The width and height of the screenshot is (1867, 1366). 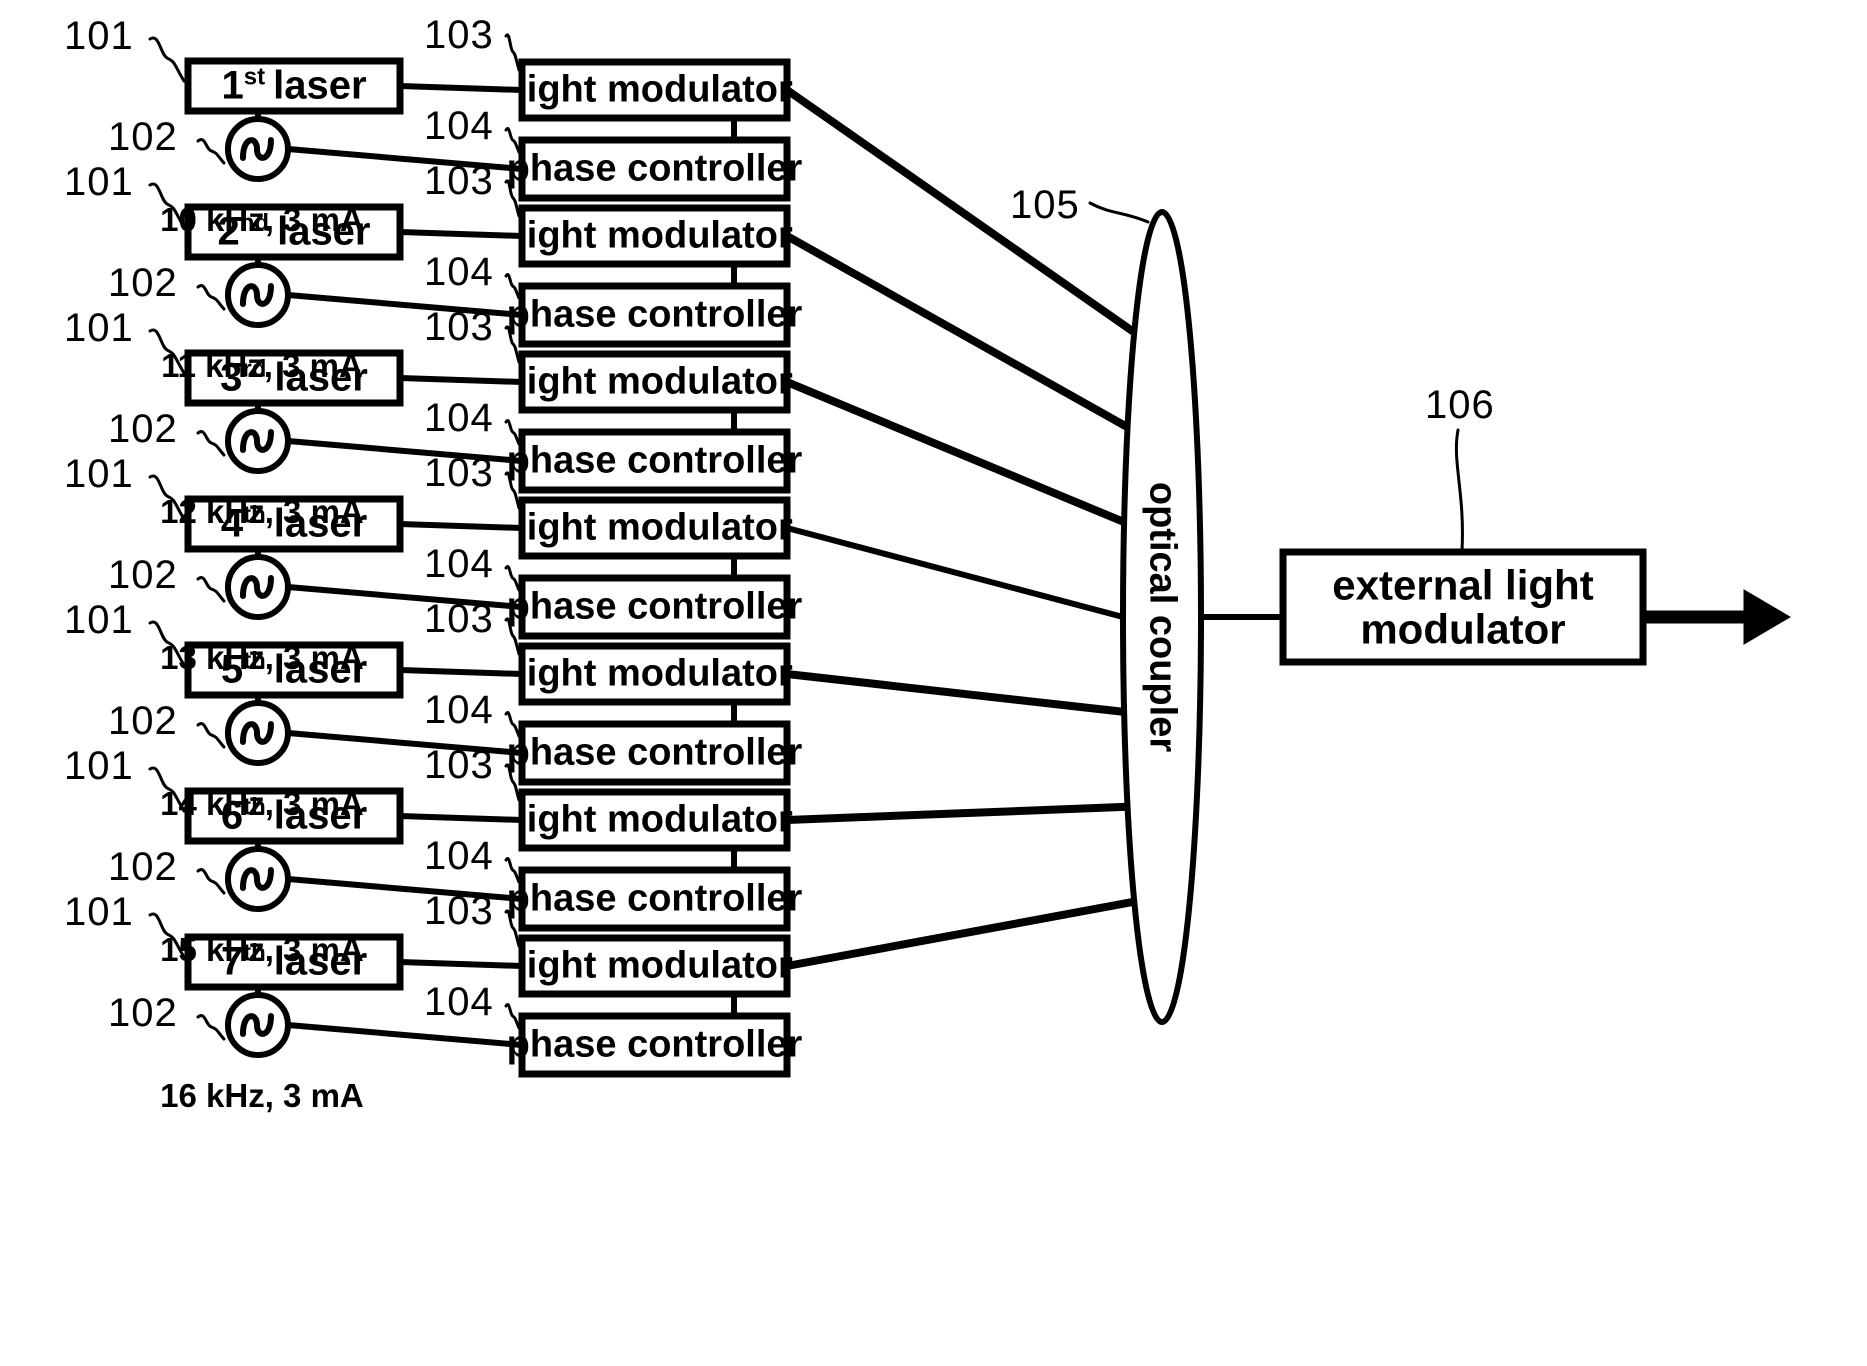 What do you see at coordinates (1767, 617) in the screenshot?
I see `output-arrowhead` at bounding box center [1767, 617].